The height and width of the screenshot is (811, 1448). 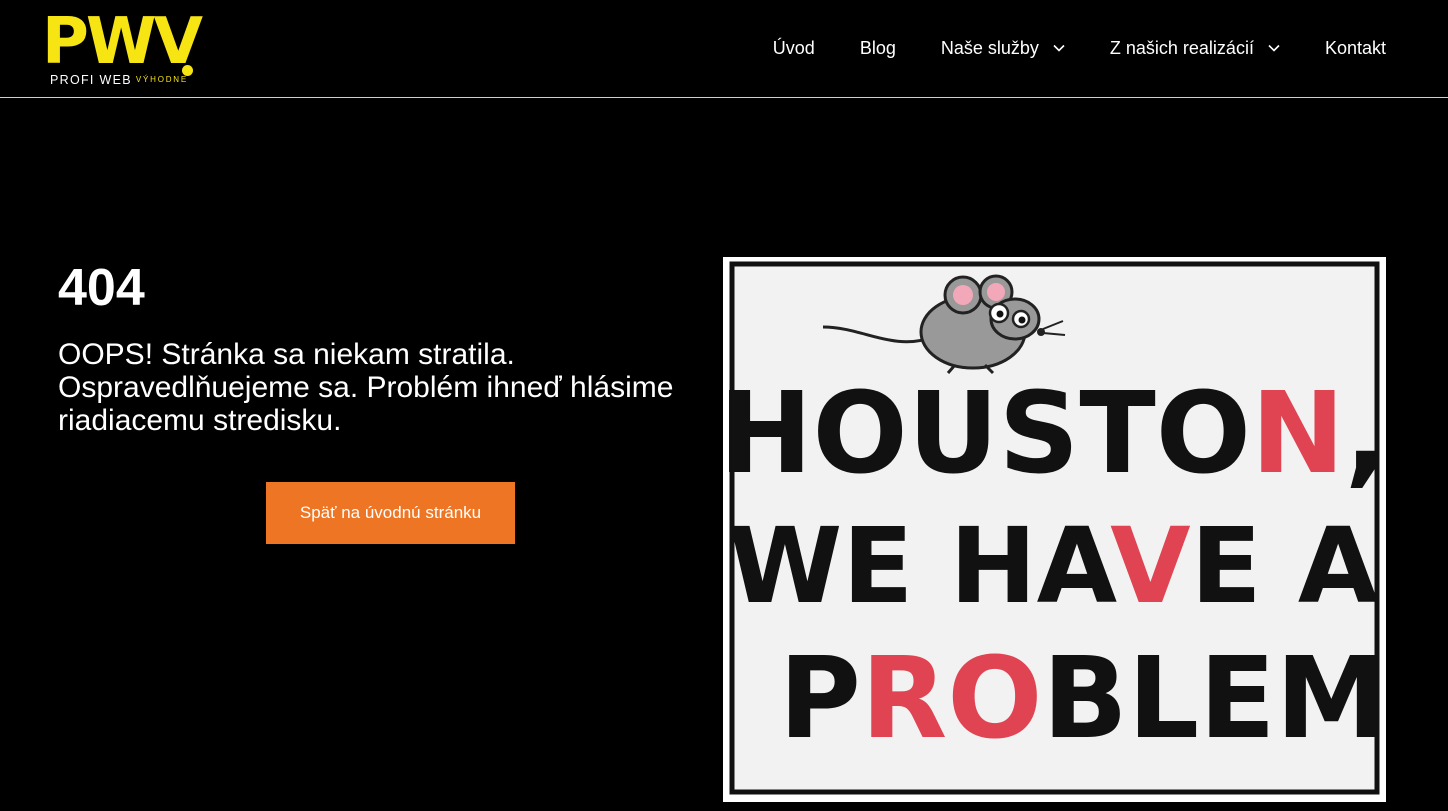 What do you see at coordinates (1054, 434) in the screenshot?
I see `poster-line-1: HOUSTON,` at bounding box center [1054, 434].